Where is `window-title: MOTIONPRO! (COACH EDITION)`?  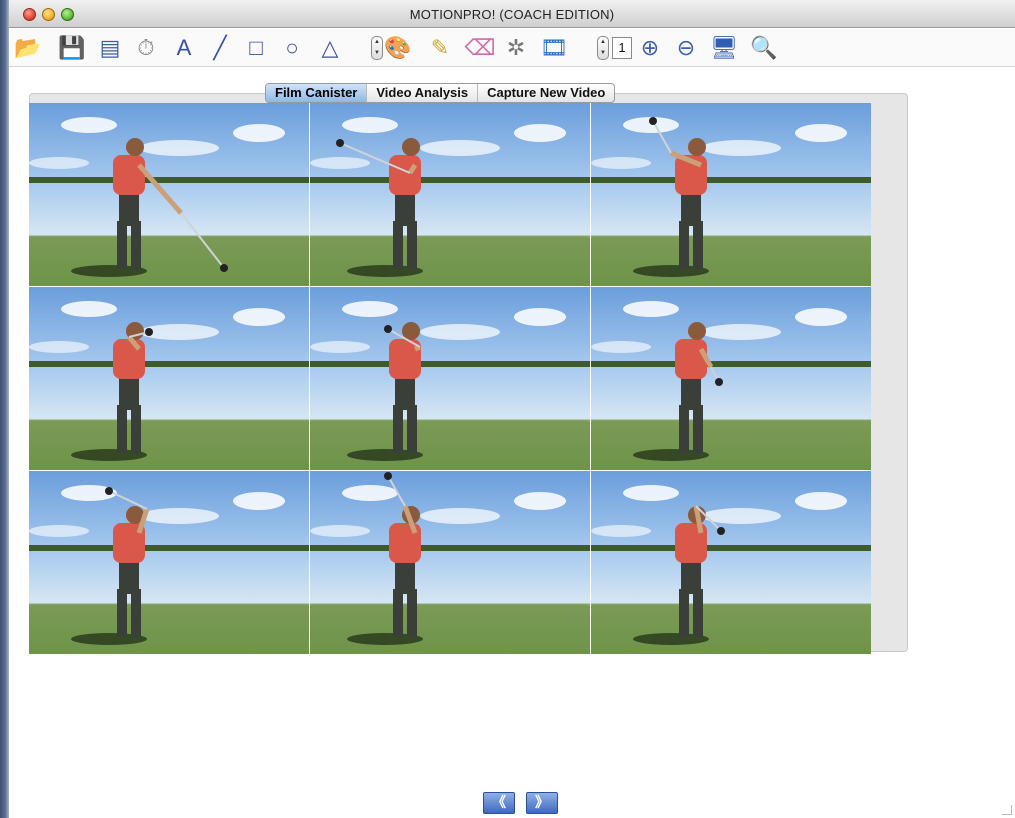
window-title: MOTIONPRO! (COACH EDITION) is located at coordinates (512, 14).